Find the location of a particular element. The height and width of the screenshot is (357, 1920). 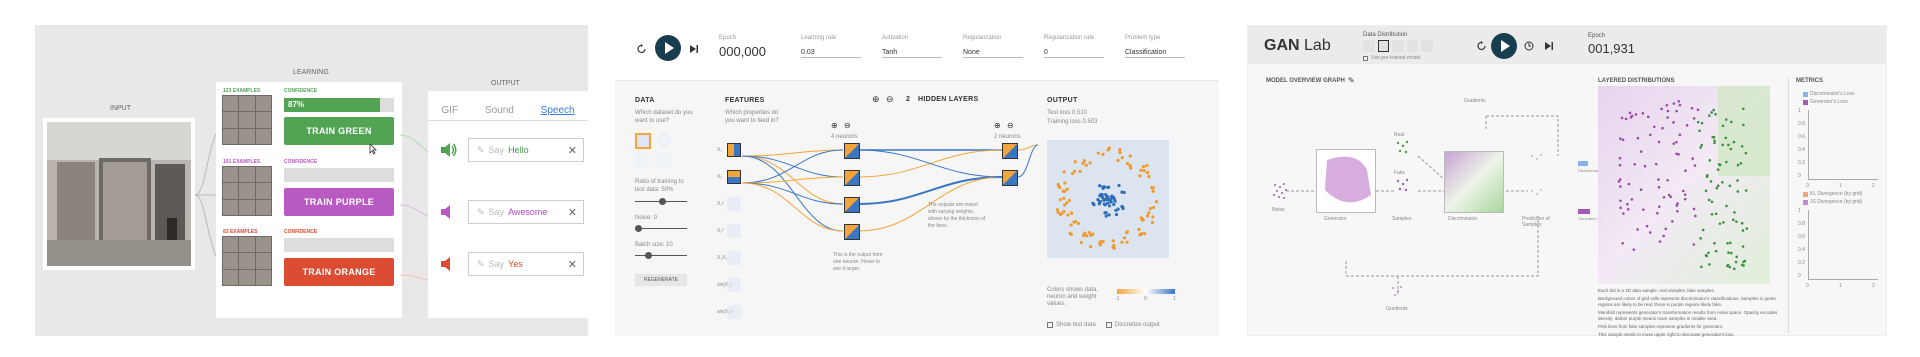

layered-title: LAYERED DISTRIBUTIONS is located at coordinates (1636, 81).